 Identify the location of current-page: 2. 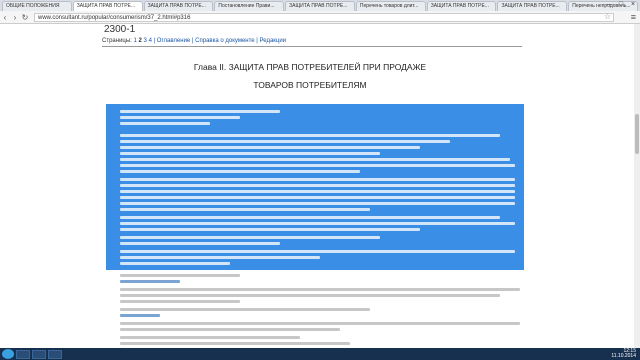
(140, 41).